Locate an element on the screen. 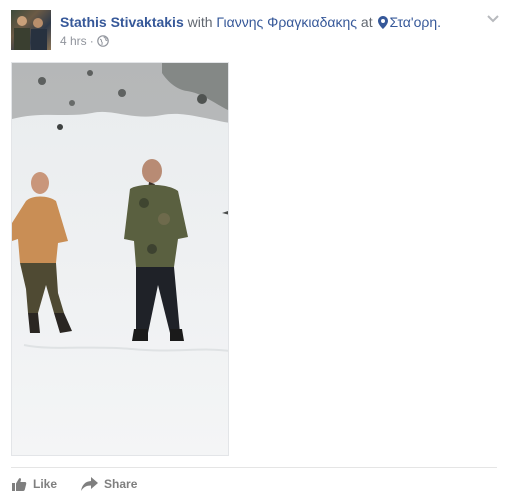 This screenshot has height=501, width=508. thumbs-up-icon is located at coordinates (19, 484).